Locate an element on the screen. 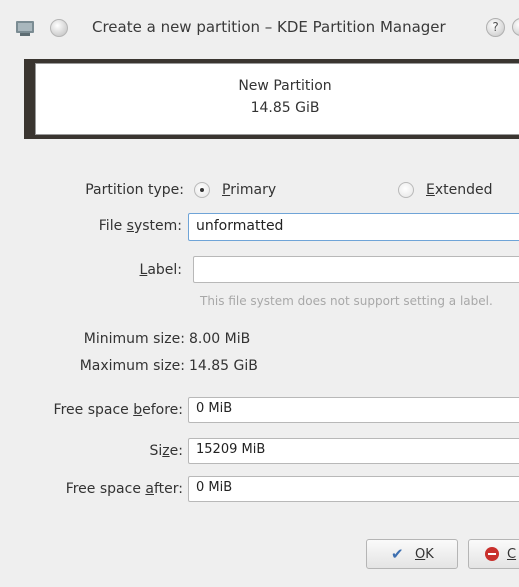  free-after-pre: Free space is located at coordinates (105, 489).